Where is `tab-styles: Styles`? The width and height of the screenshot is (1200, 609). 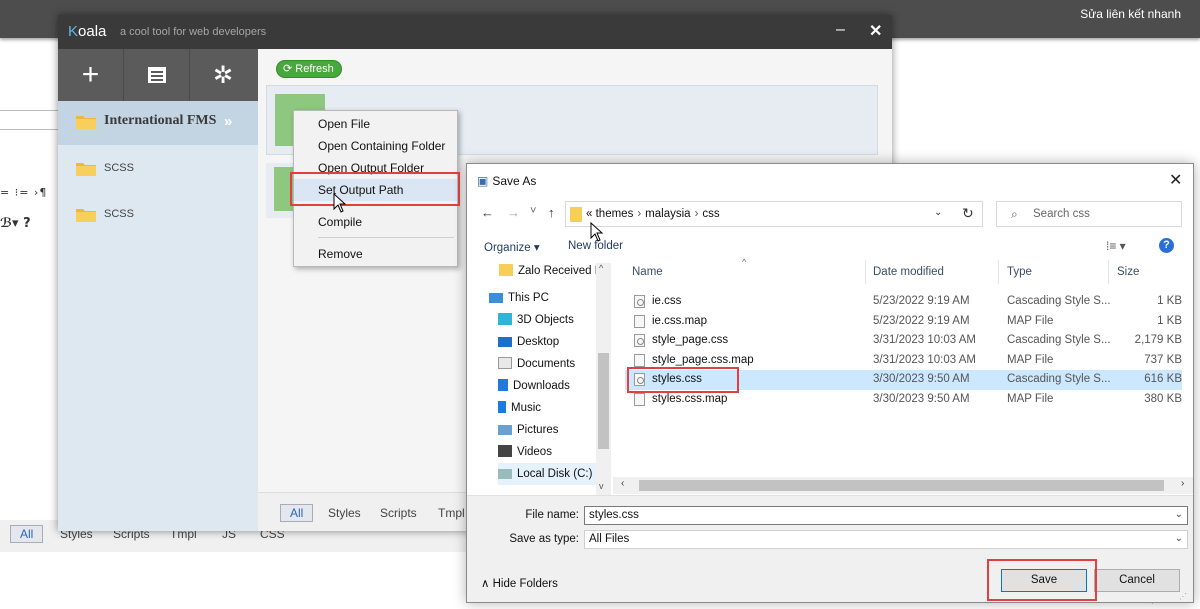 tab-styles: Styles is located at coordinates (344, 513).